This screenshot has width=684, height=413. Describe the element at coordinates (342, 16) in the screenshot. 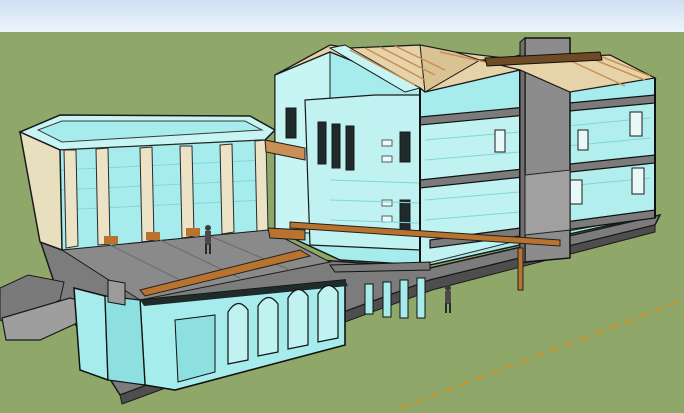

I see `sky` at that location.